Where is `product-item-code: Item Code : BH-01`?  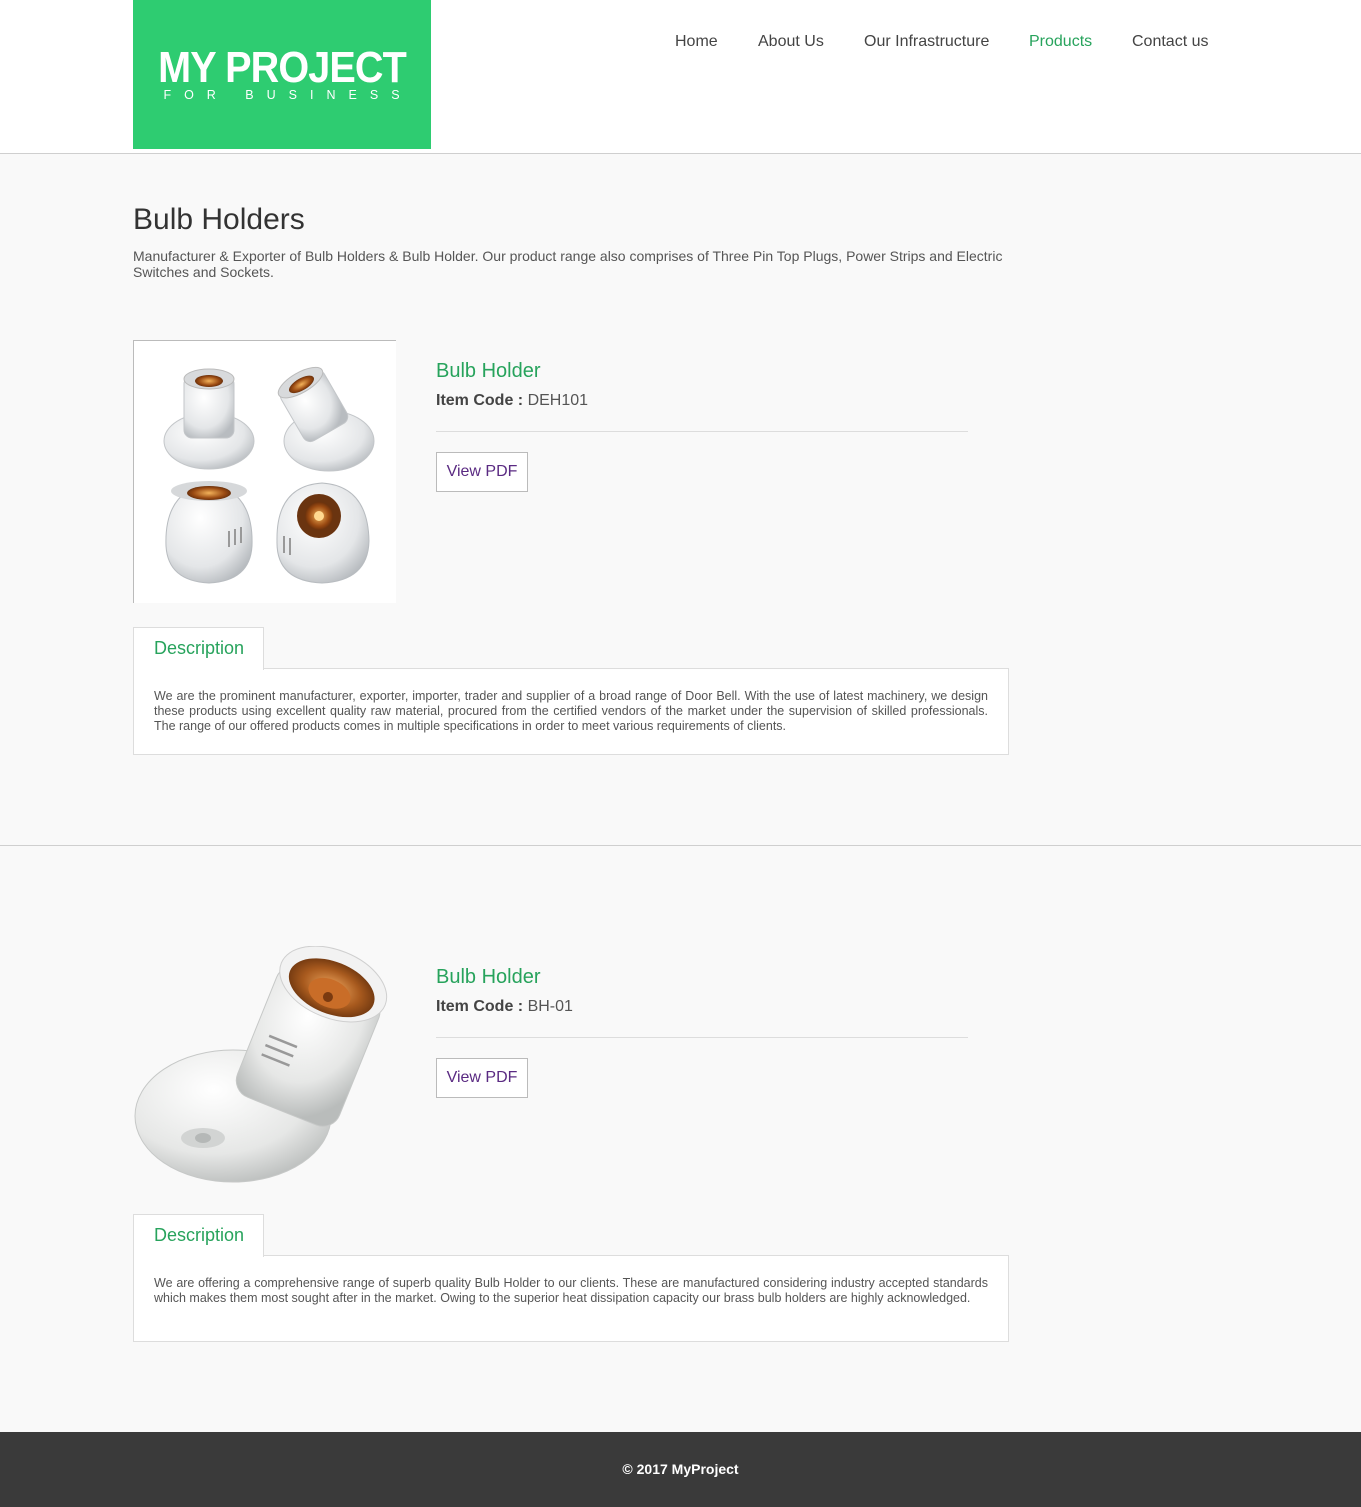
product-item-code: Item Code : BH-01 is located at coordinates (504, 1007).